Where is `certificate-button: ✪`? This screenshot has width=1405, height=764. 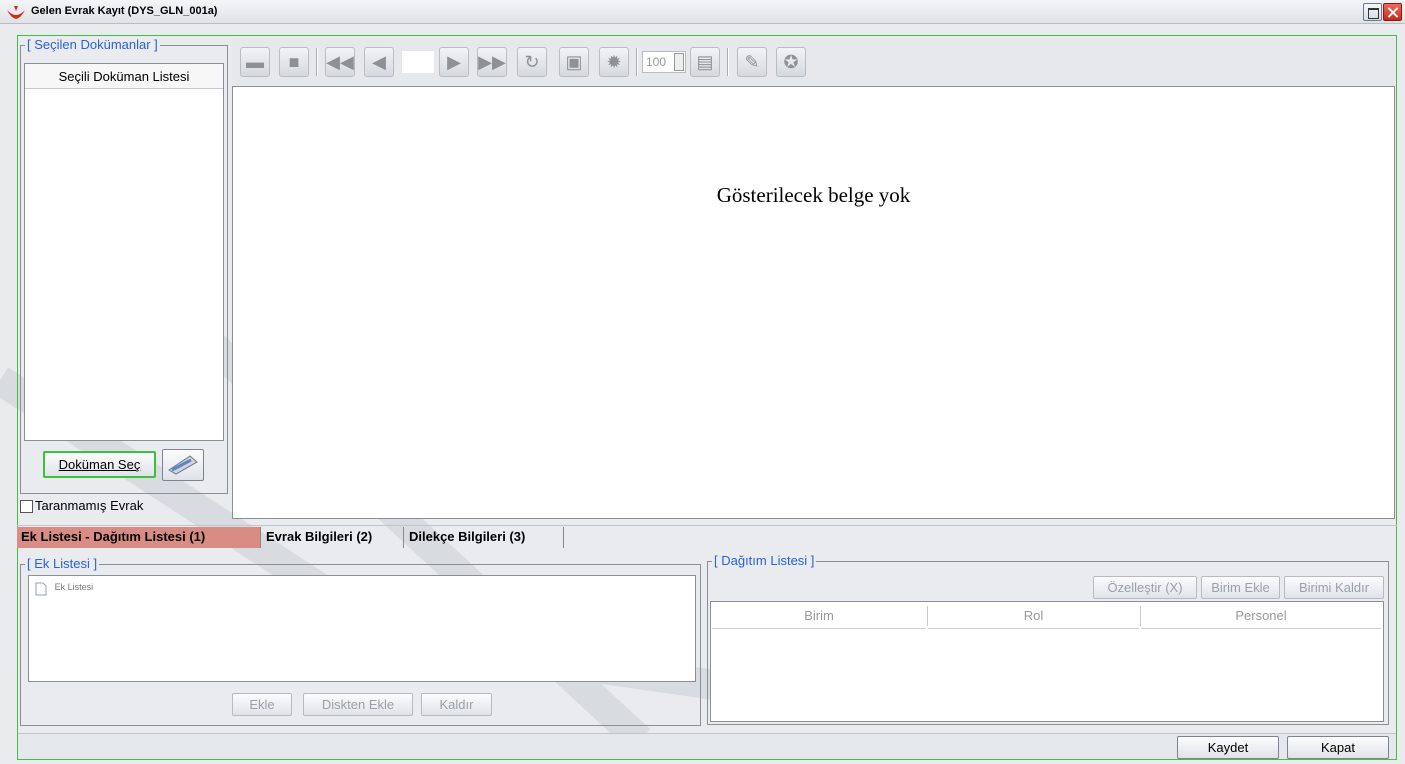
certificate-button: ✪ is located at coordinates (791, 62).